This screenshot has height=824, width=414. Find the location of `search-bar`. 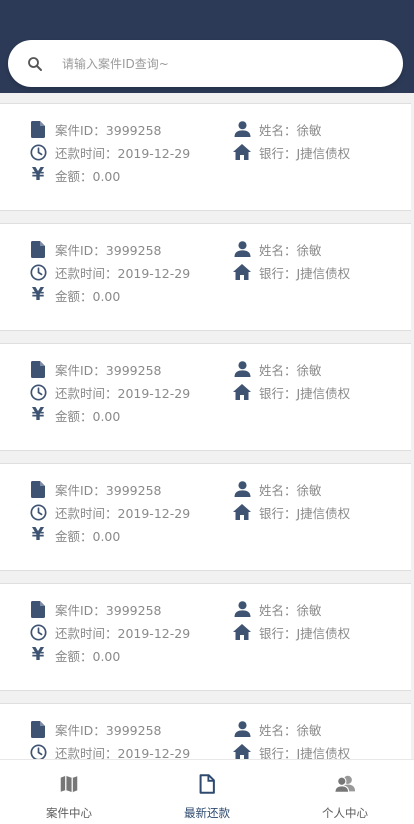

search-bar is located at coordinates (205, 63).